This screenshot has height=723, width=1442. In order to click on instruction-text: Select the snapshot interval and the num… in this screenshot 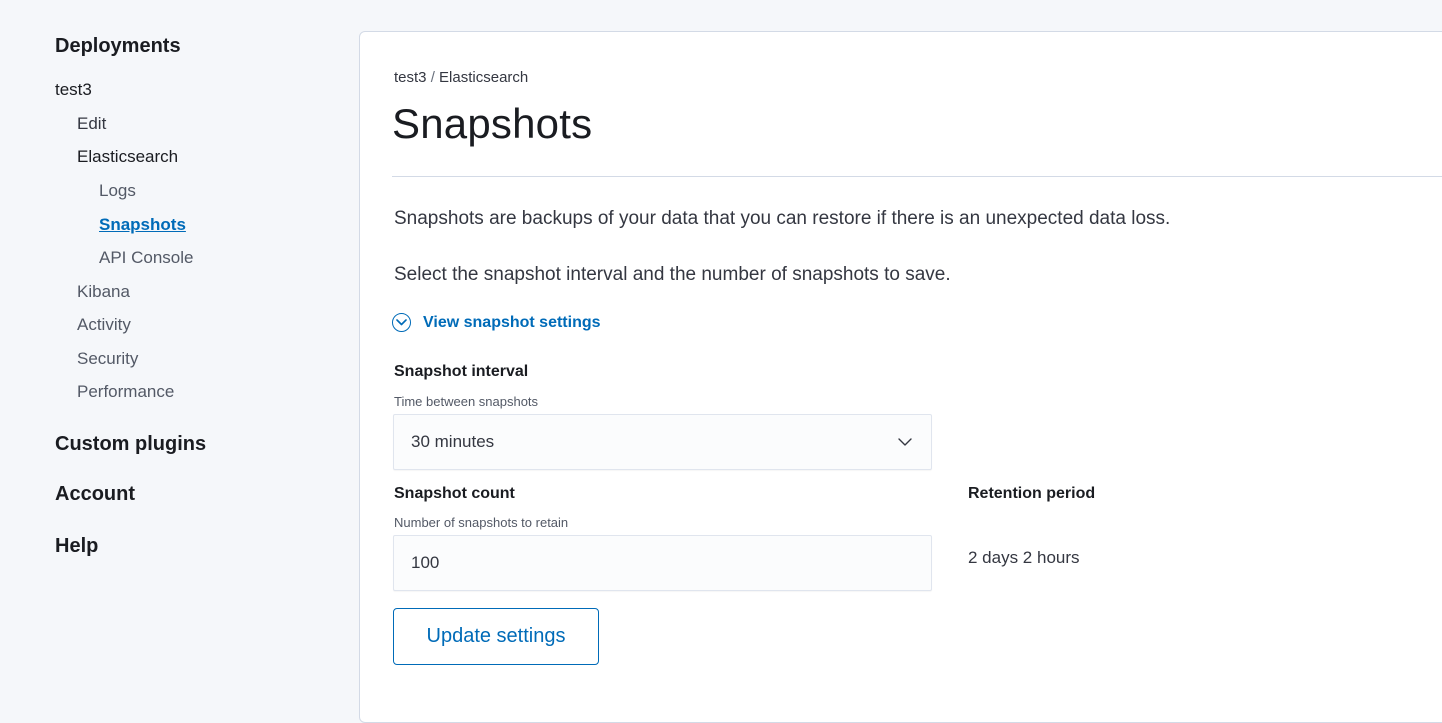, I will do `click(672, 274)`.